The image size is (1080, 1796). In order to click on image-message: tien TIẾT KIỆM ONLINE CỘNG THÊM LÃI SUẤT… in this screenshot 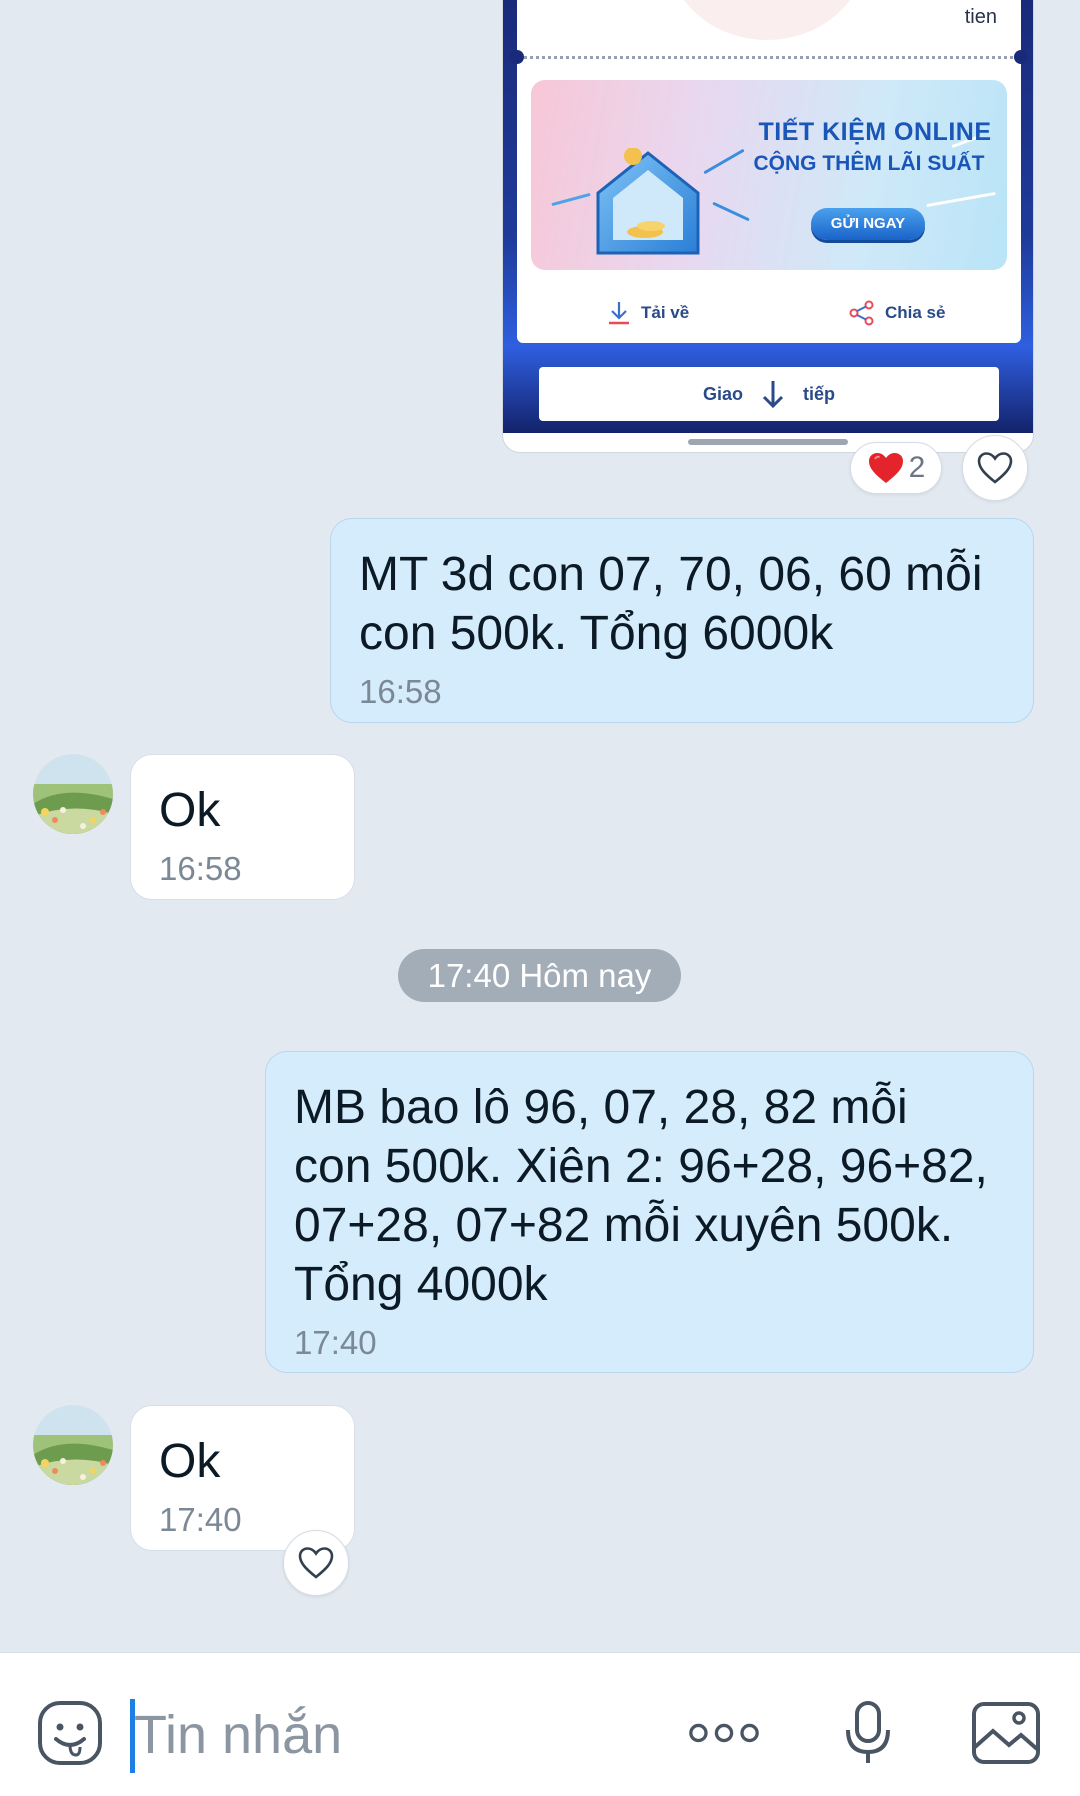, I will do `click(768, 226)`.